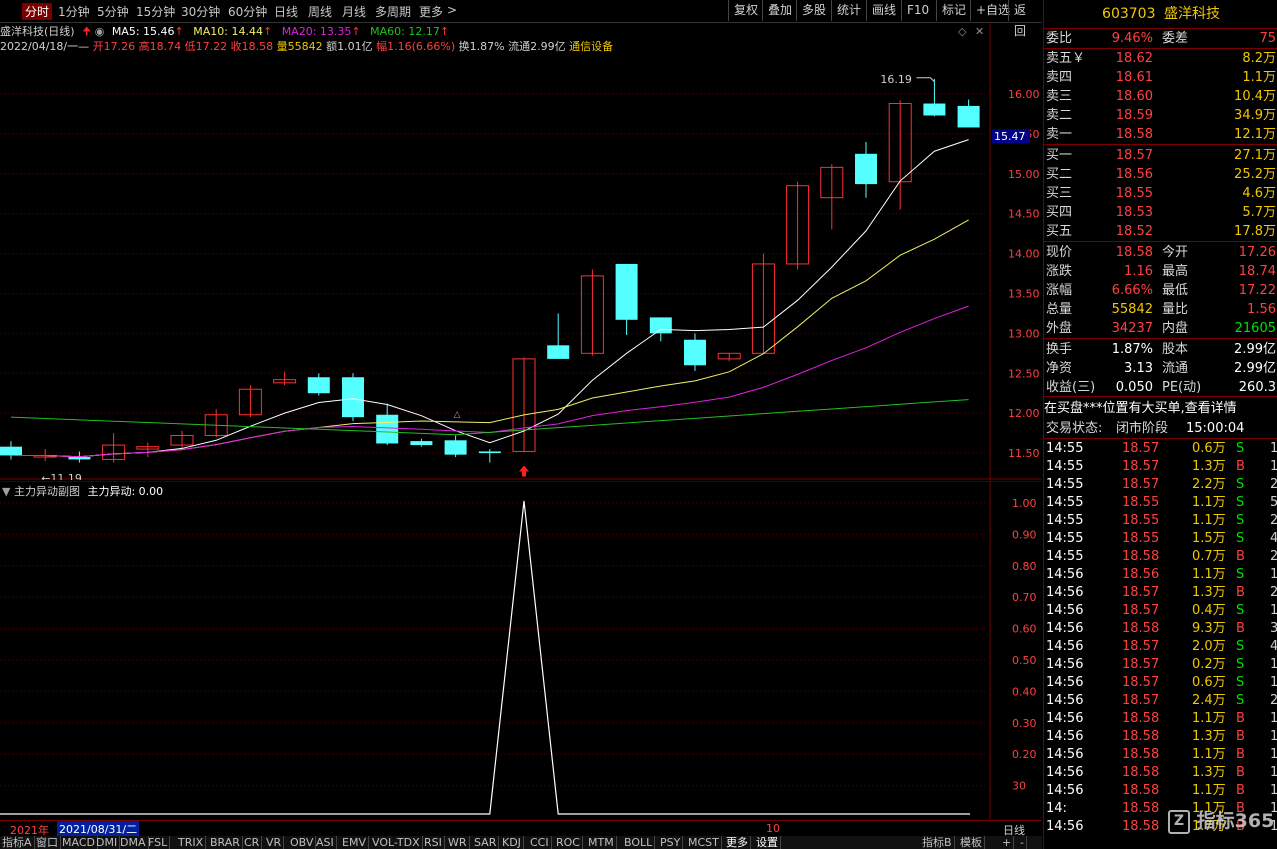 This screenshot has width=1277, height=849. Describe the element at coordinates (1132, 290) in the screenshot. I see `quote-value: 6.66%` at that location.